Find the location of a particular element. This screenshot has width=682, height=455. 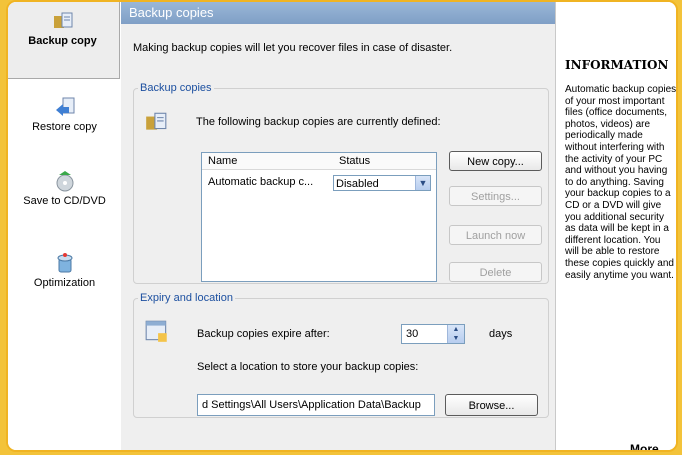

expire-days-stepper: 30 ▲ ▼ is located at coordinates (433, 334).